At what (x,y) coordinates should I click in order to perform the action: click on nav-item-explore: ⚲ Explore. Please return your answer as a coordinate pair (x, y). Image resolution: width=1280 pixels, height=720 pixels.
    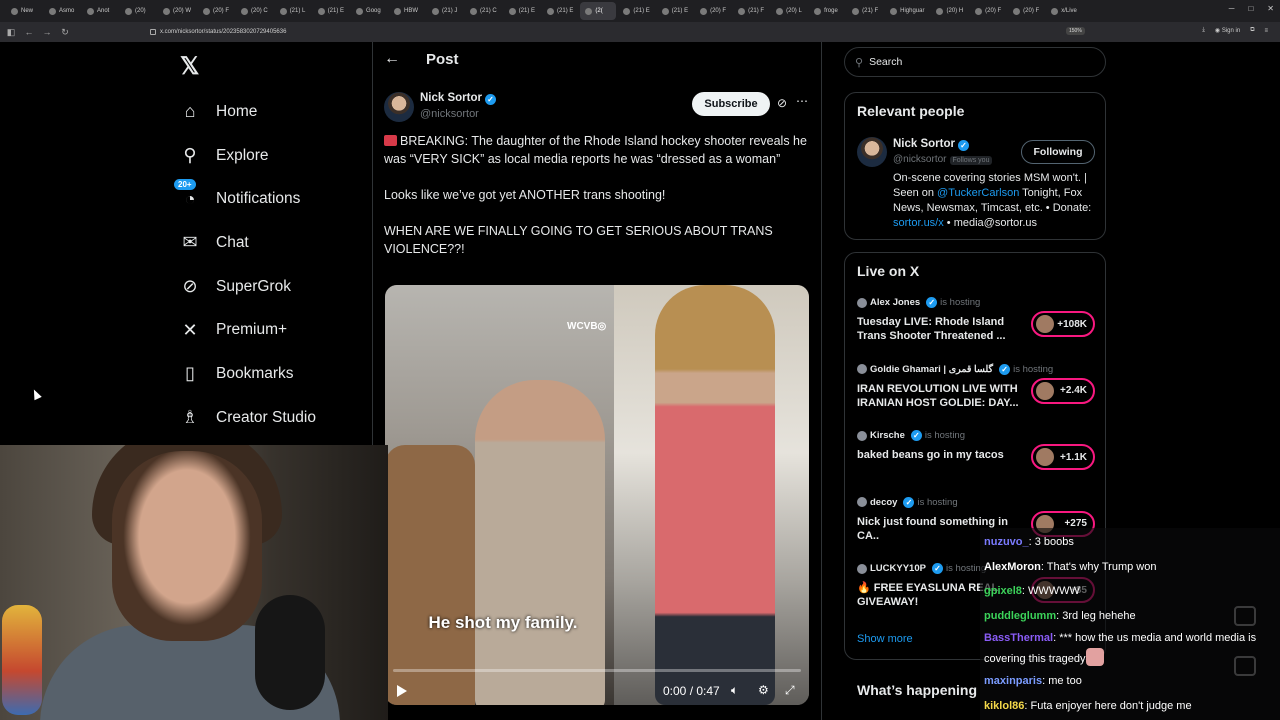
    Looking at the image, I should click on (247, 156).